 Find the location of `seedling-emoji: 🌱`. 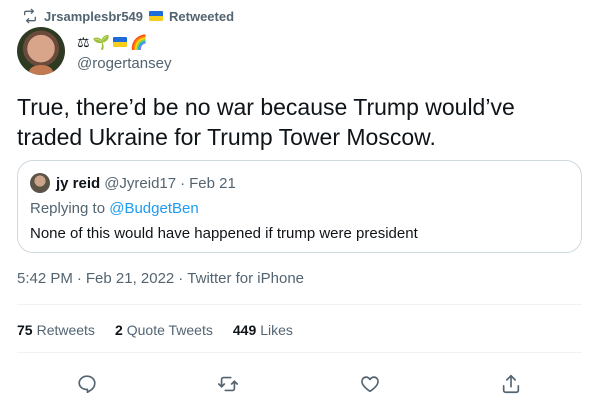

seedling-emoji: 🌱 is located at coordinates (101, 41).